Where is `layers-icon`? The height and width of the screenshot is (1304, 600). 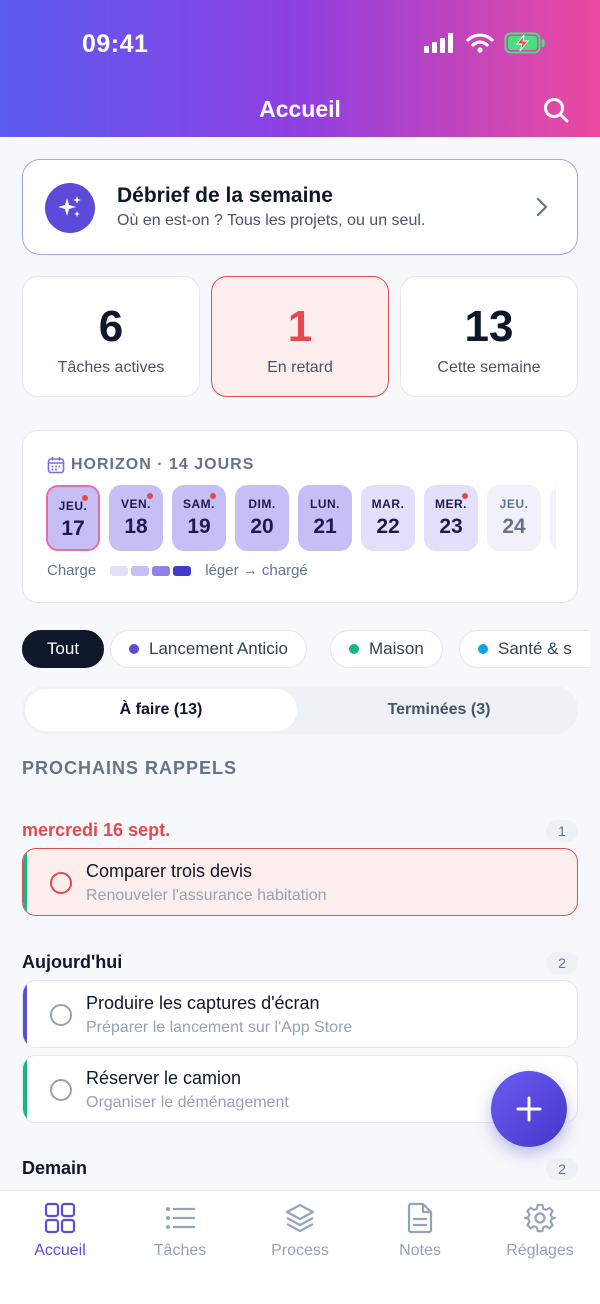 layers-icon is located at coordinates (300, 1218).